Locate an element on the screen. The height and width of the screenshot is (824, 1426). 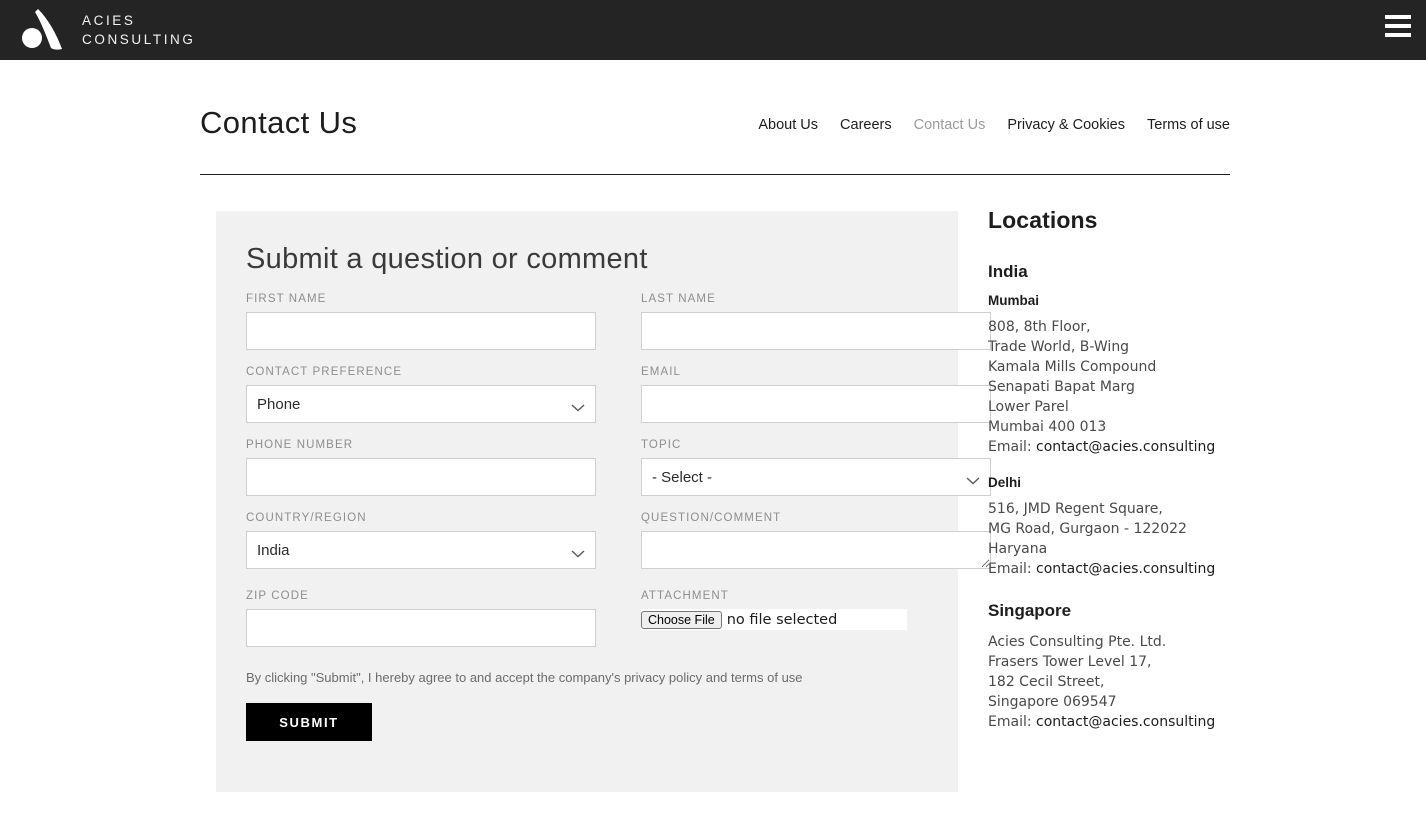
address-line: Frasers Tower Level 17, is located at coordinates (1070, 662).